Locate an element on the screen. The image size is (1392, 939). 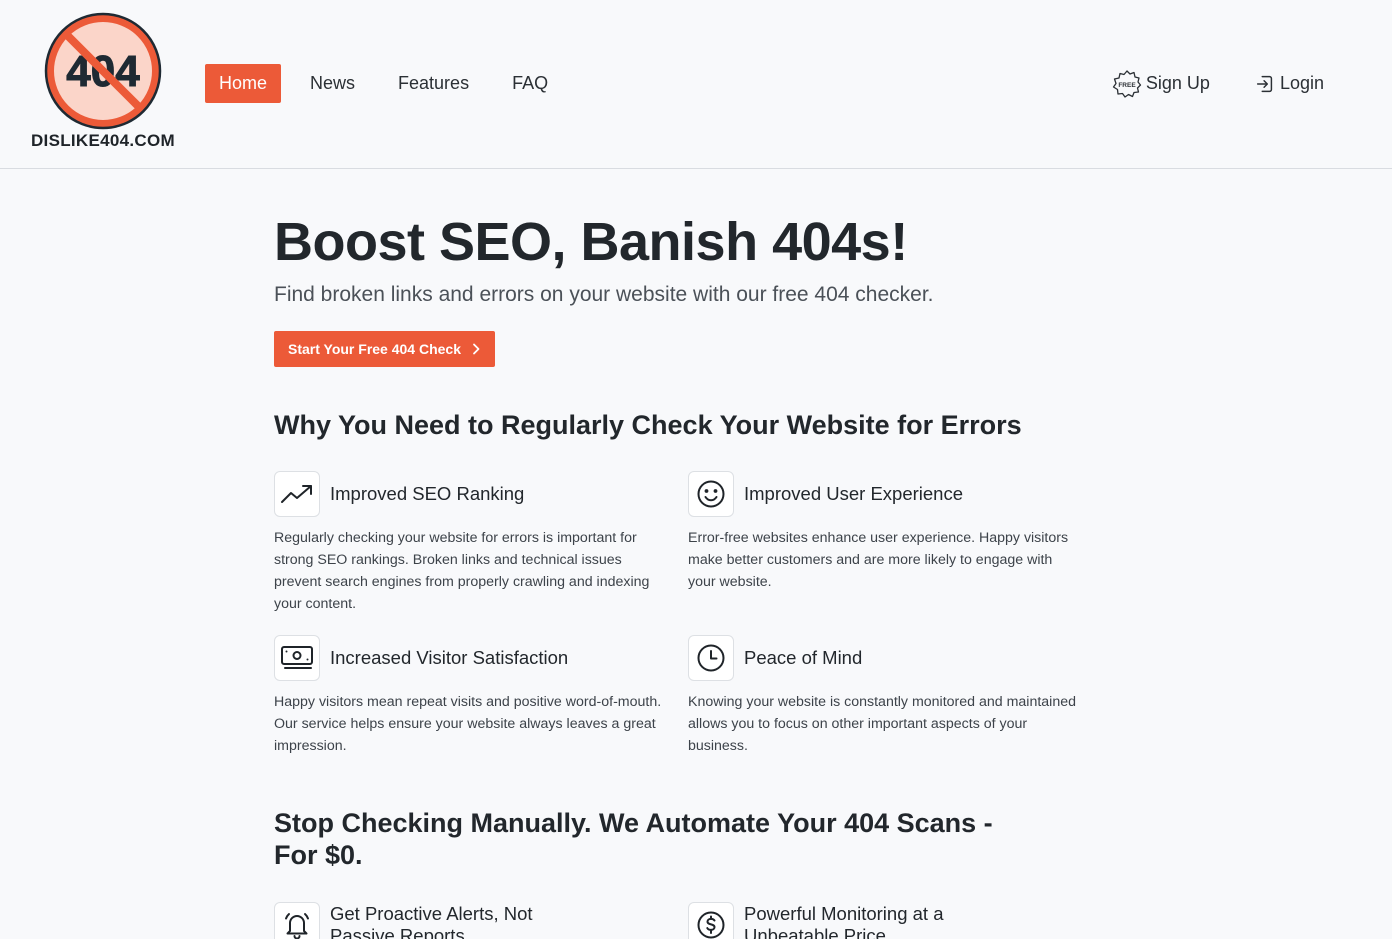
site-logo: 404 DISLIKE404.COM is located at coordinates (103, 84).